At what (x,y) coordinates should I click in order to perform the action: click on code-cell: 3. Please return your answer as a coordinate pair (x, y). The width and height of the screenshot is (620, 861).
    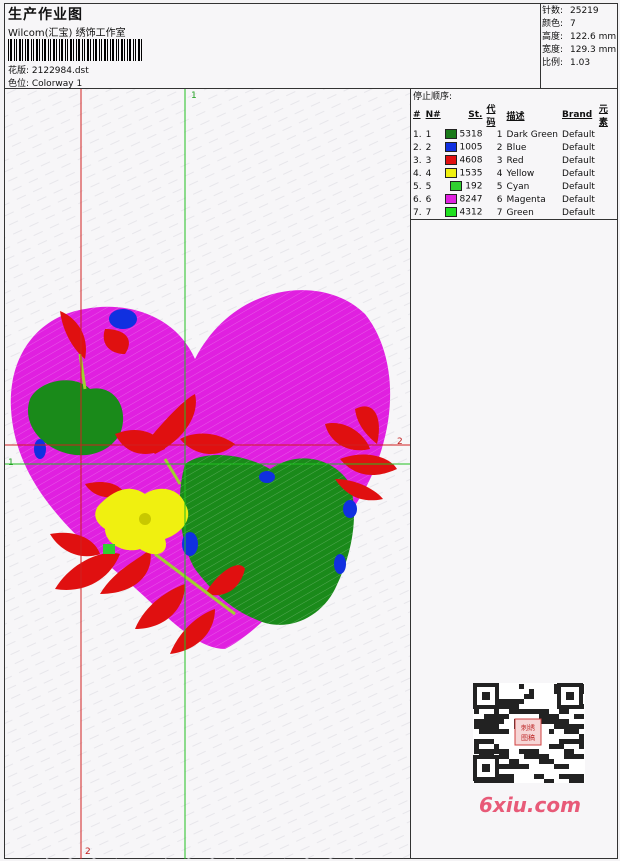
    Looking at the image, I should click on (499, 160).